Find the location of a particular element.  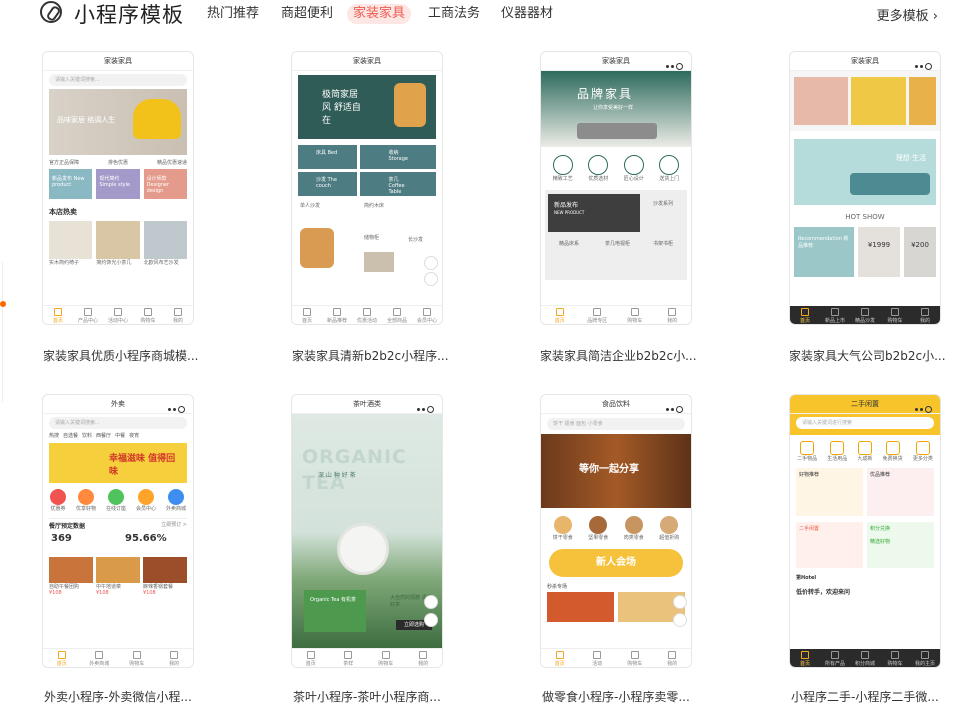

phone-title: 二手闲置 is located at coordinates (865, 404).